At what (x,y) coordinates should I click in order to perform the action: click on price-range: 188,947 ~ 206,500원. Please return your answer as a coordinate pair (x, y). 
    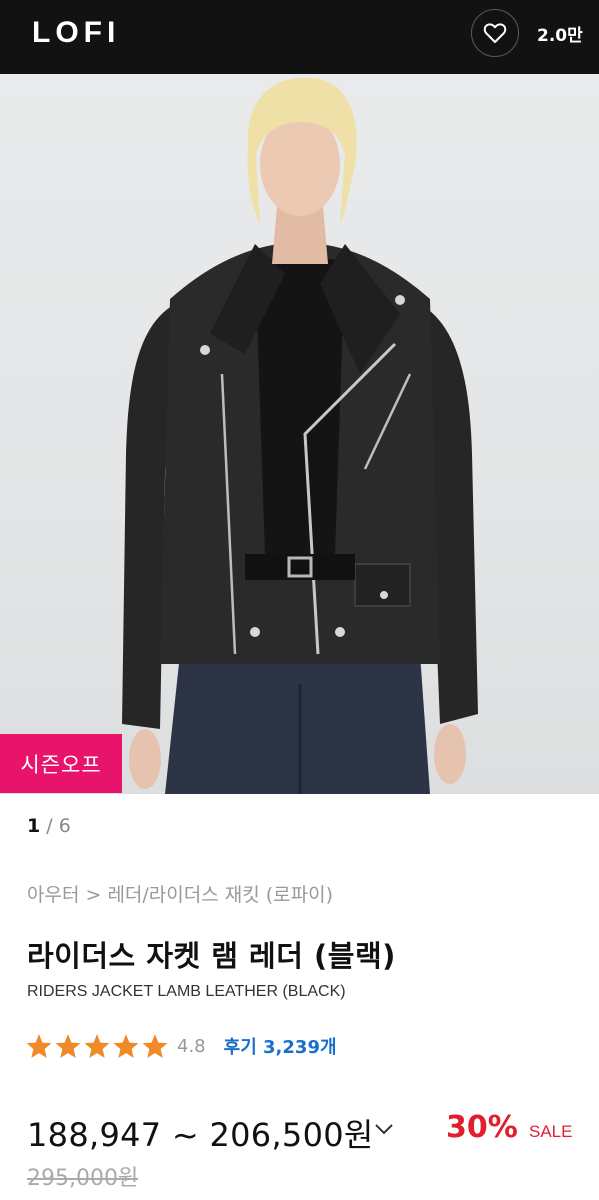
    Looking at the image, I should click on (200, 1135).